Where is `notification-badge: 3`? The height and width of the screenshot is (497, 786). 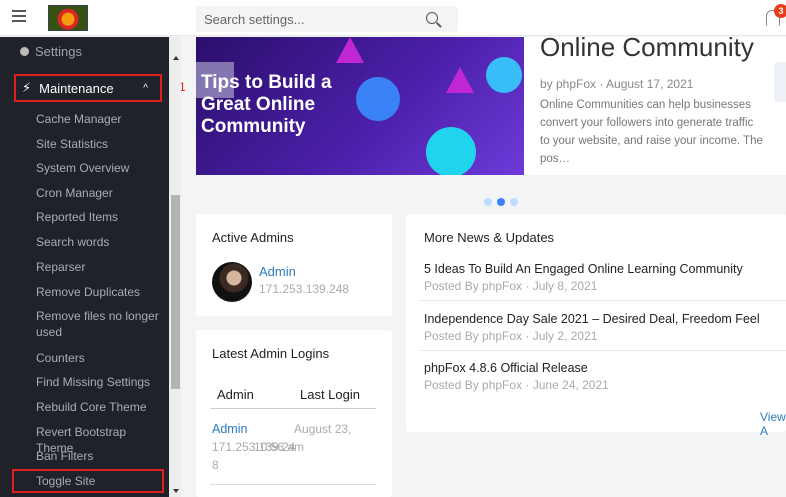
notification-badge: 3 is located at coordinates (780, 11).